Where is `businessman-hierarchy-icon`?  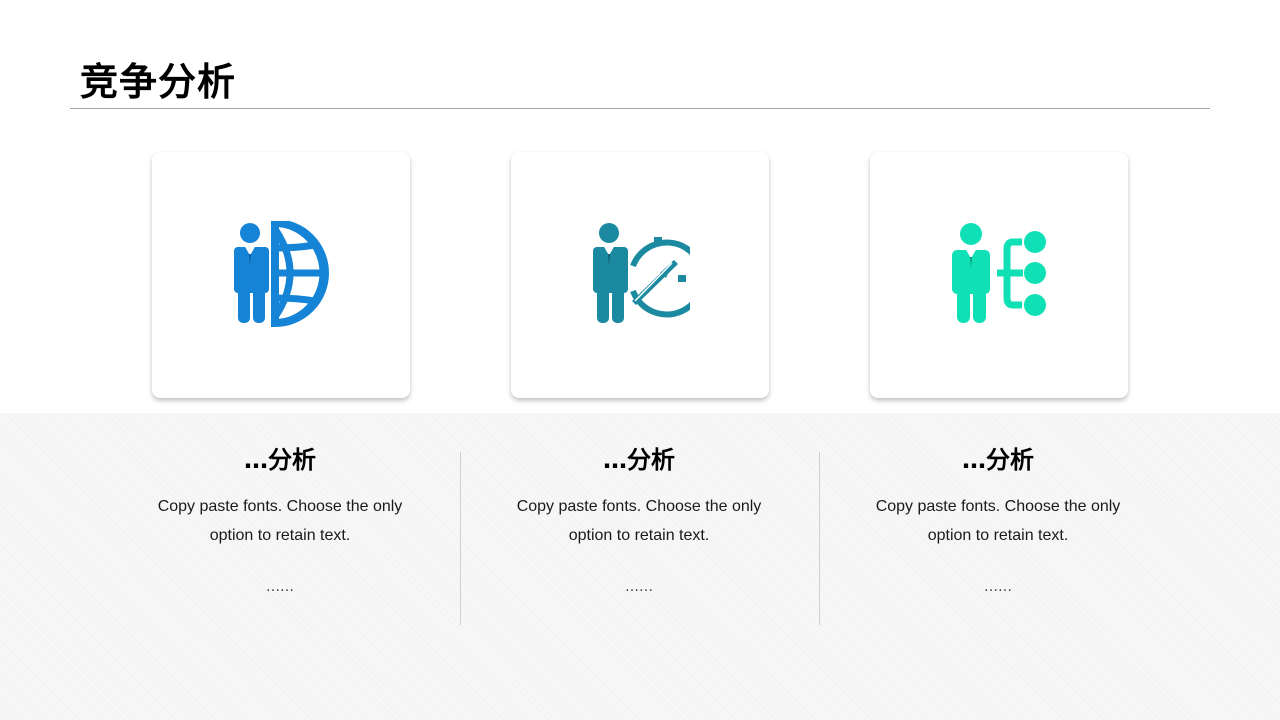 businessman-hierarchy-icon is located at coordinates (999, 273).